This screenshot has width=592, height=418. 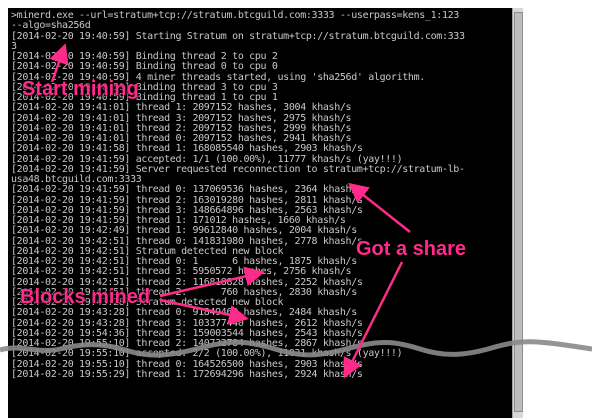 I want to click on blocks-mined-arrow-upper, so click(x=212, y=282).